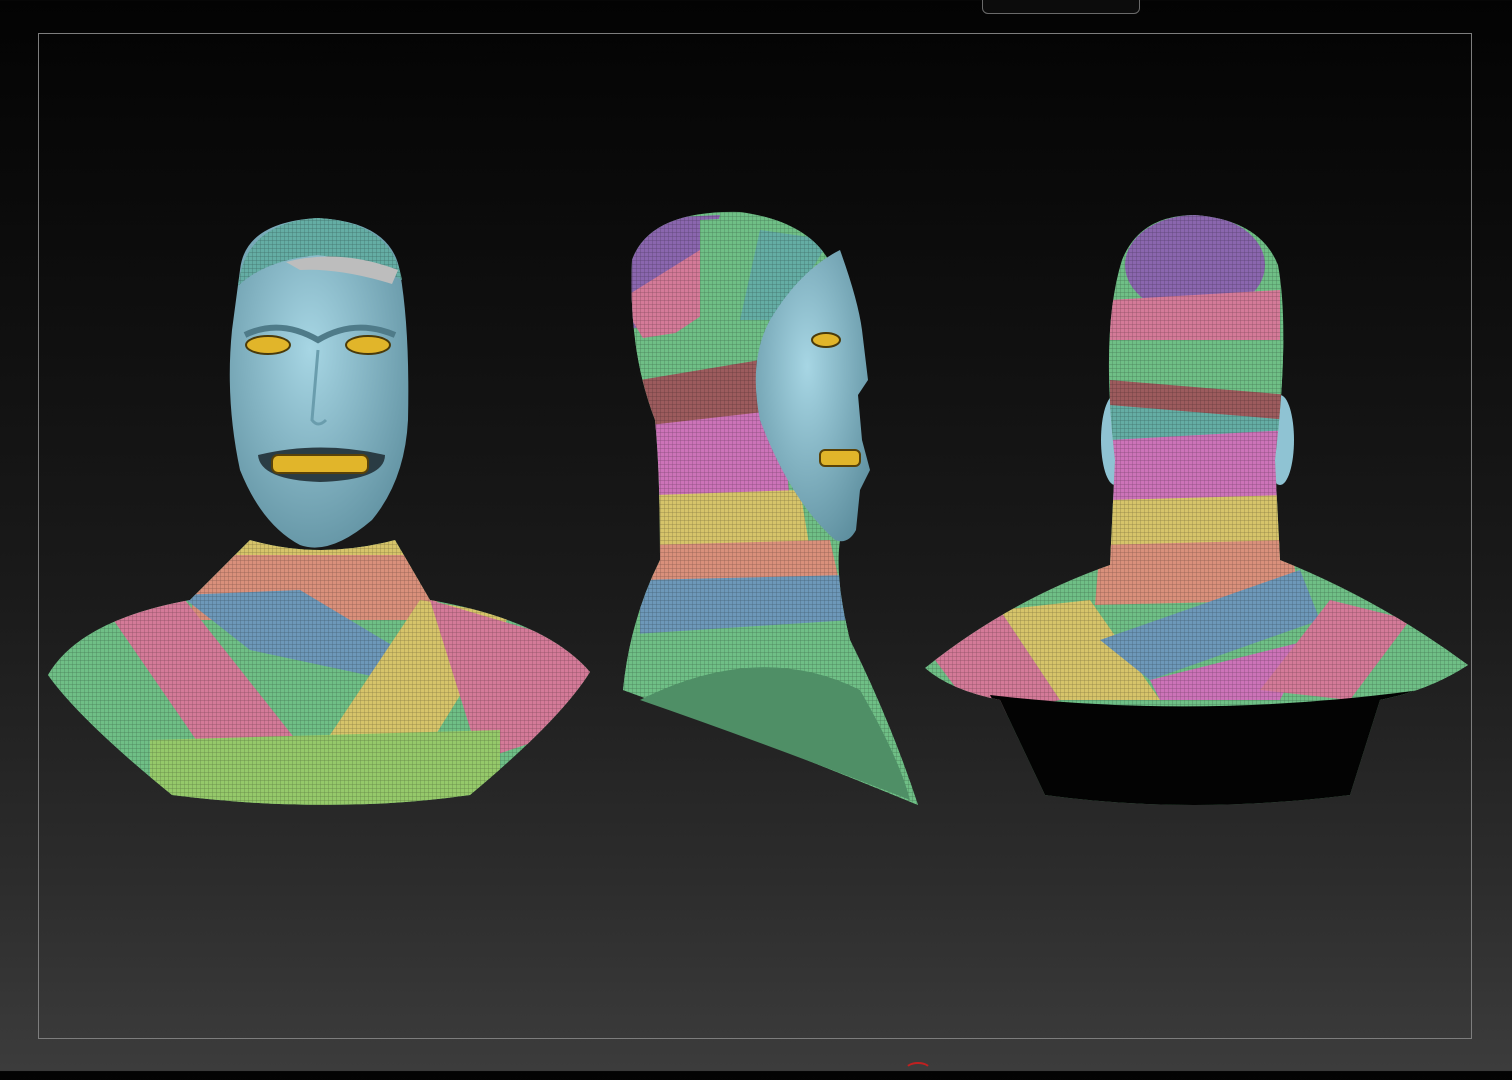  Describe the element at coordinates (826, 340) in the screenshot. I see `side-eye-icon` at that location.